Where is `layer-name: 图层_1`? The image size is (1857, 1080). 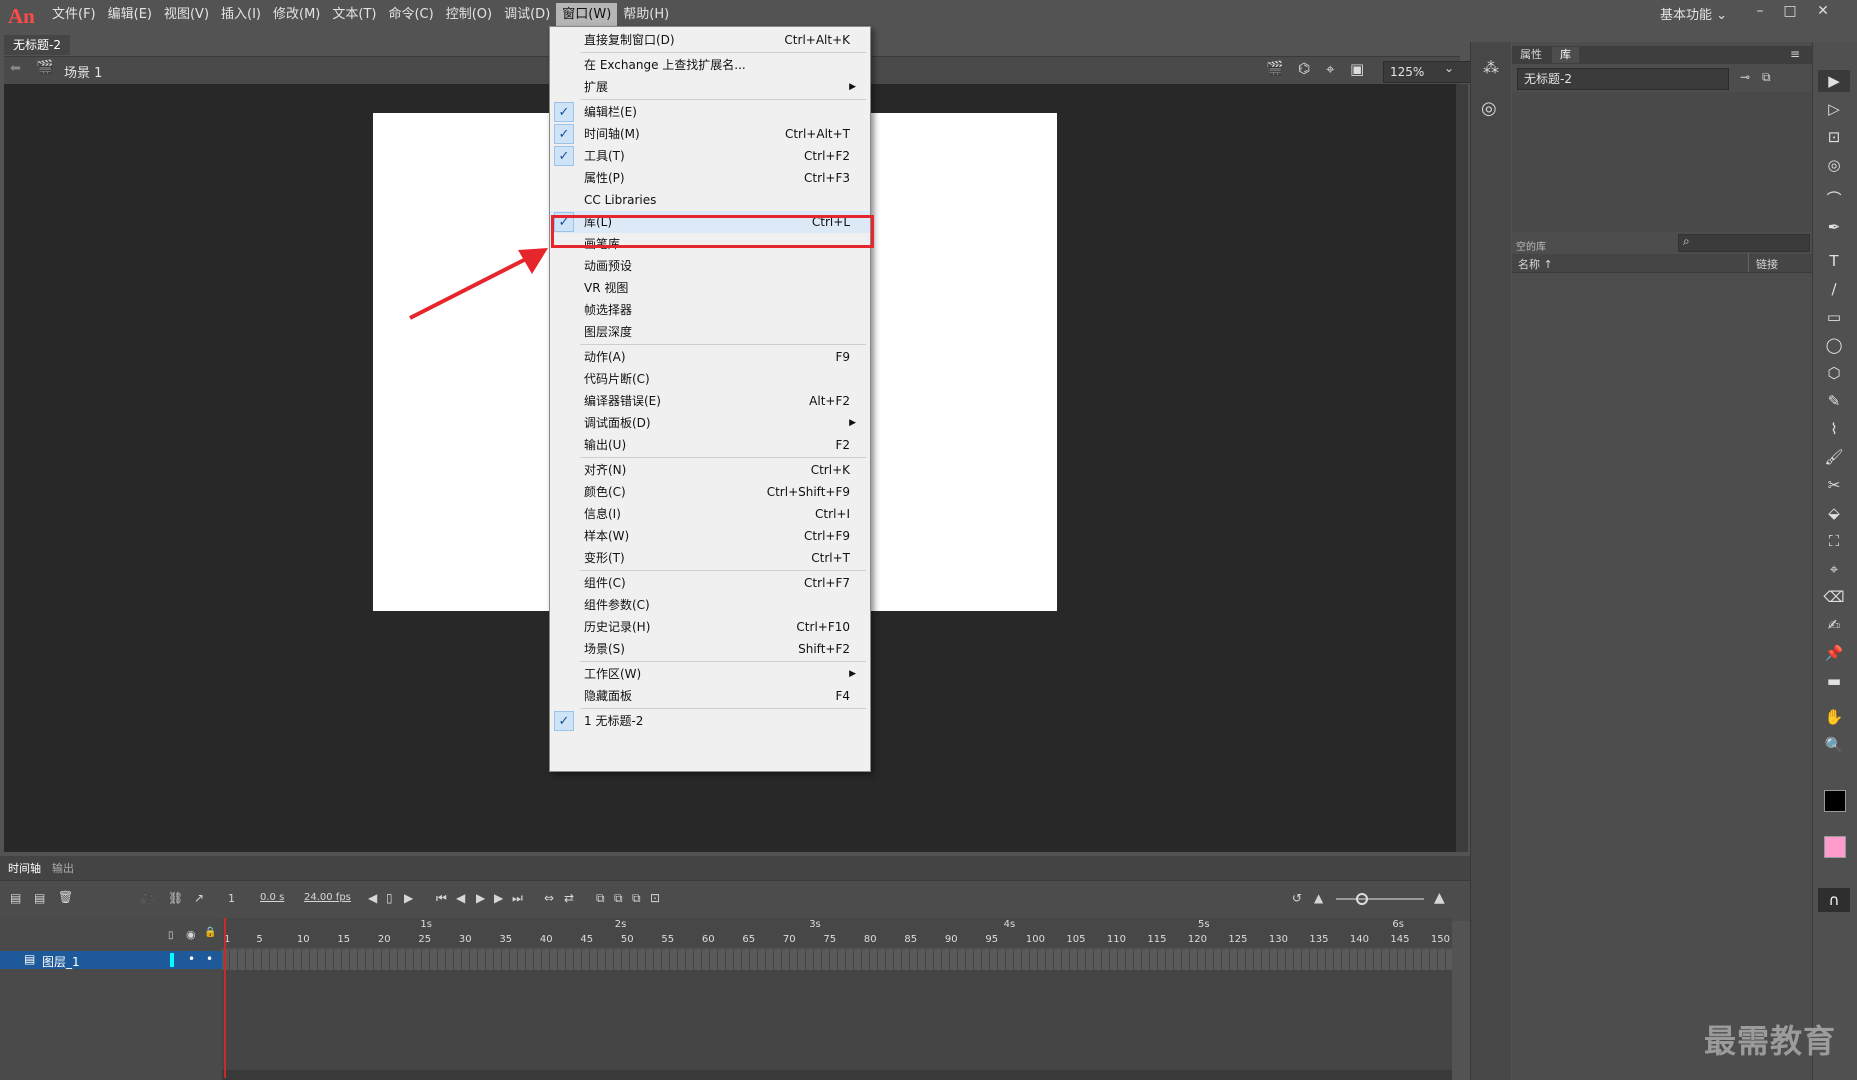 layer-name: 图层_1 is located at coordinates (61, 961).